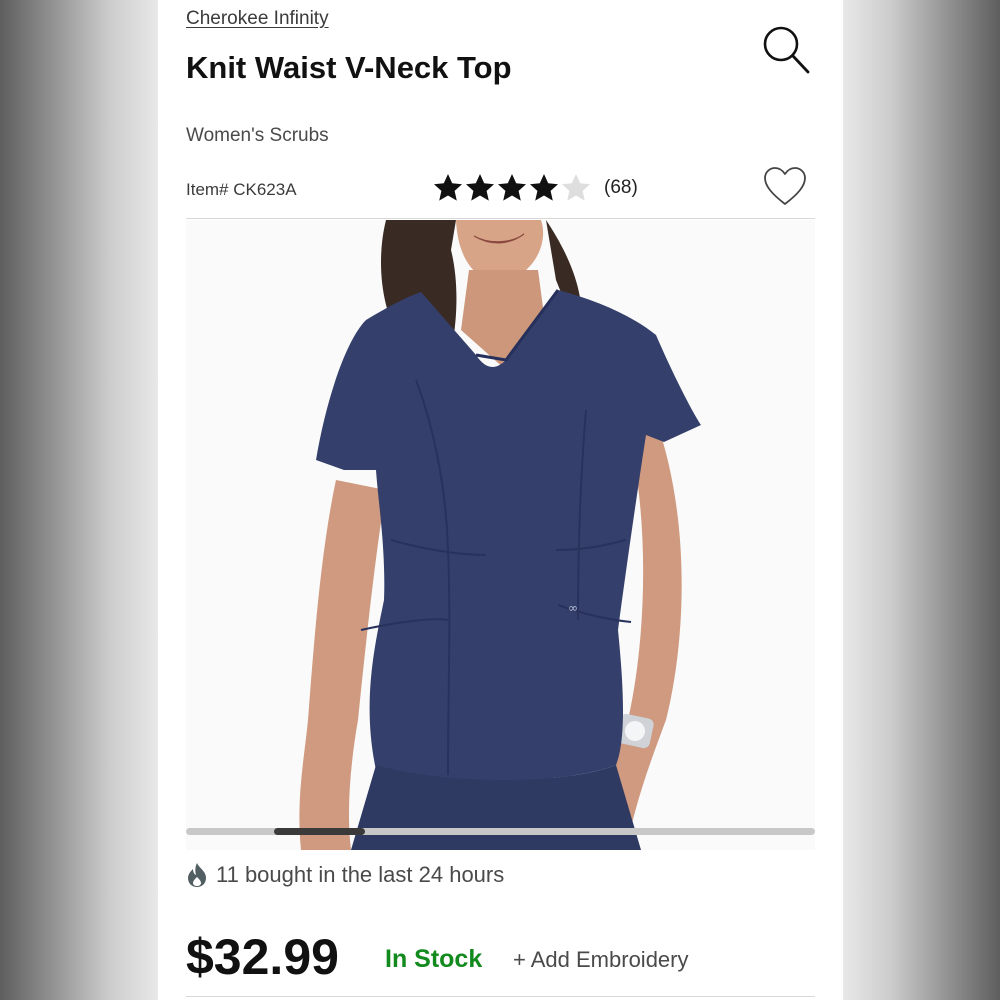 This screenshot has height=1000, width=1000. I want to click on product-category: Women's Scrubs, so click(257, 135).